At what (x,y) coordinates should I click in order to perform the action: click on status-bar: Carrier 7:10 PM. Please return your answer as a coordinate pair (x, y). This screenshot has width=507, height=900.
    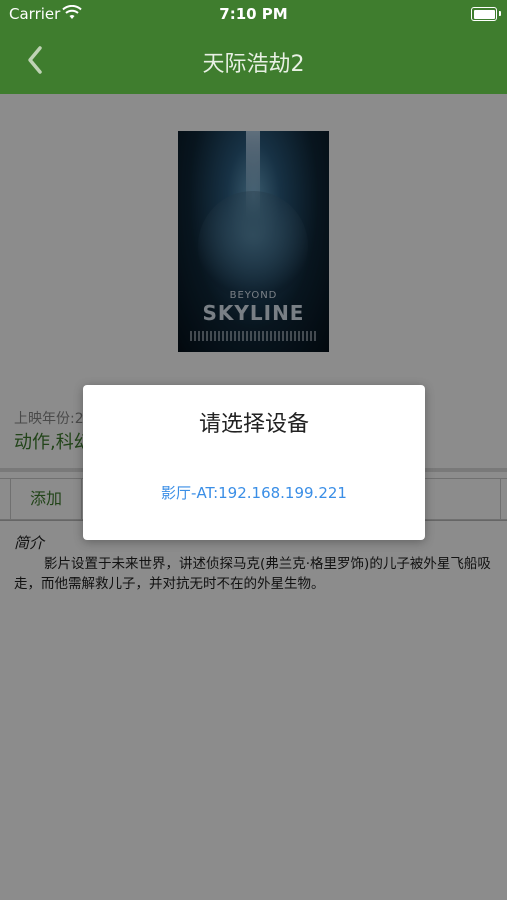
    Looking at the image, I should click on (253, 14).